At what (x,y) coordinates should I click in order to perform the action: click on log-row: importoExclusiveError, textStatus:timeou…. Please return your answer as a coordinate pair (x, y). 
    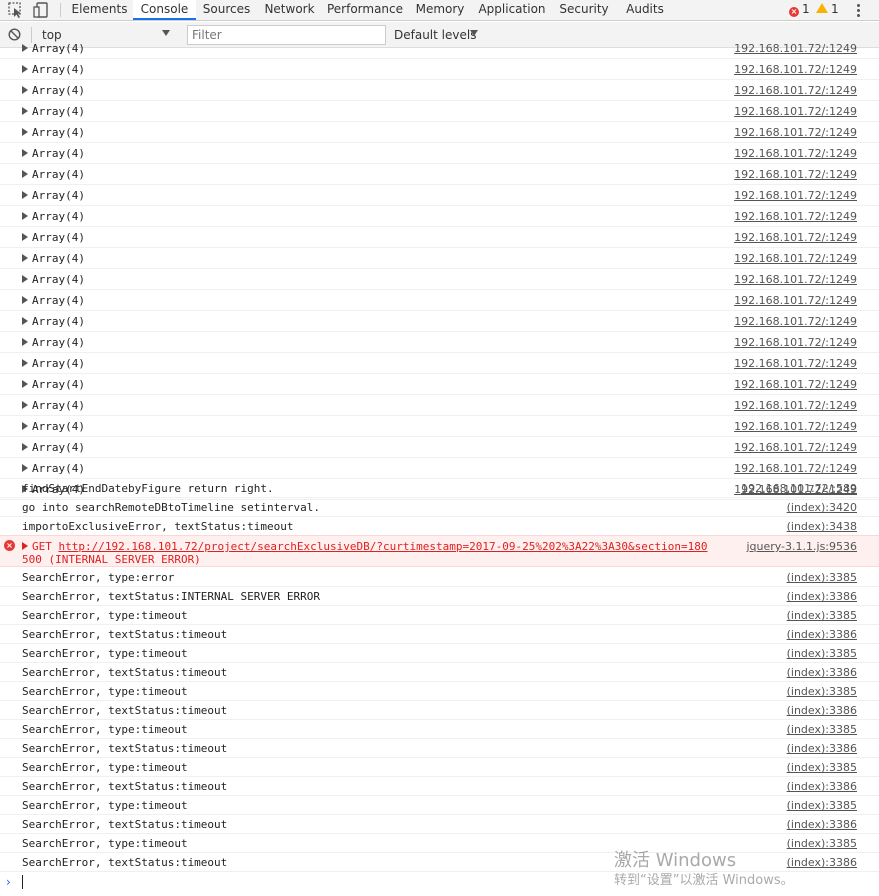
    Looking at the image, I should click on (439, 526).